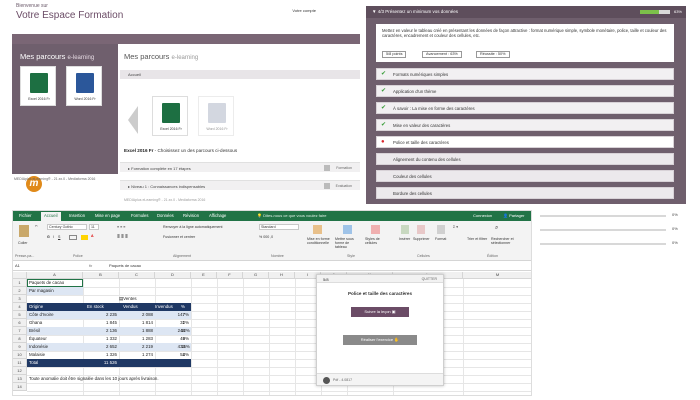 The width and height of the screenshot is (700, 400). Describe the element at coordinates (478, 239) in the screenshot. I see `sort-filter-button: Trier et filtrer` at that location.